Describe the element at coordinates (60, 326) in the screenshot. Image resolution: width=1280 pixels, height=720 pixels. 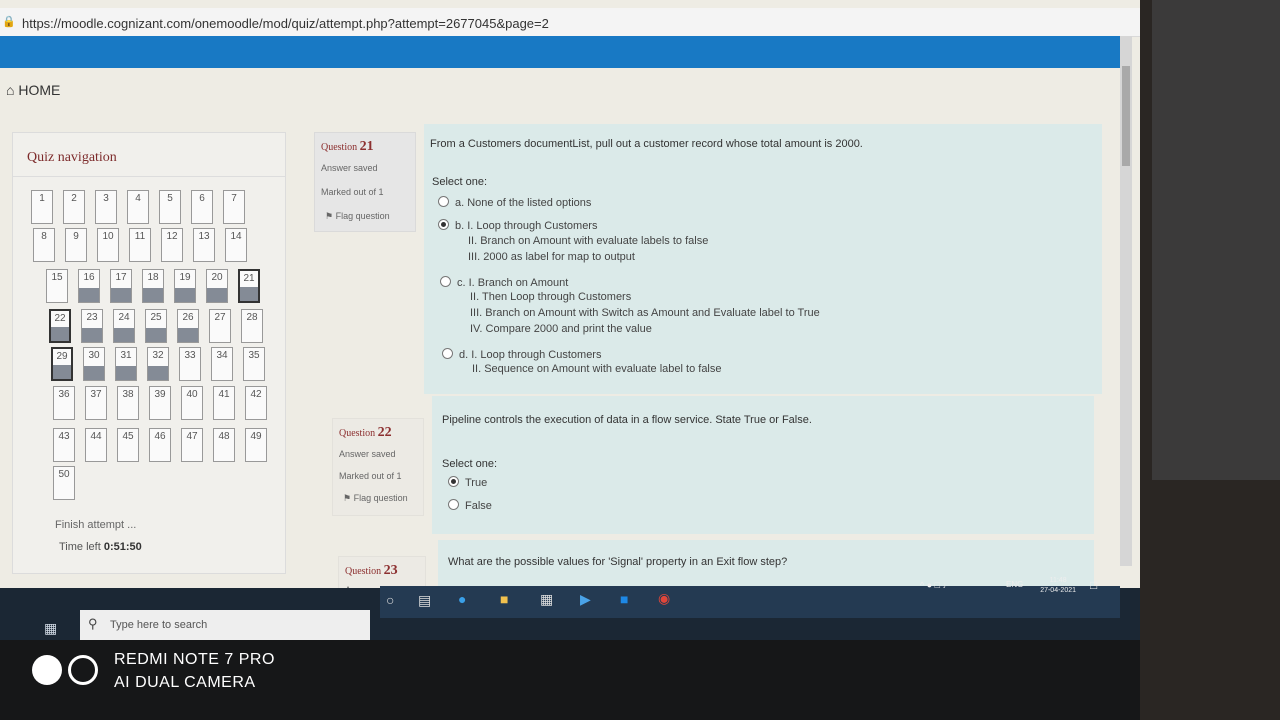
I see `question-nav-button: 22` at that location.